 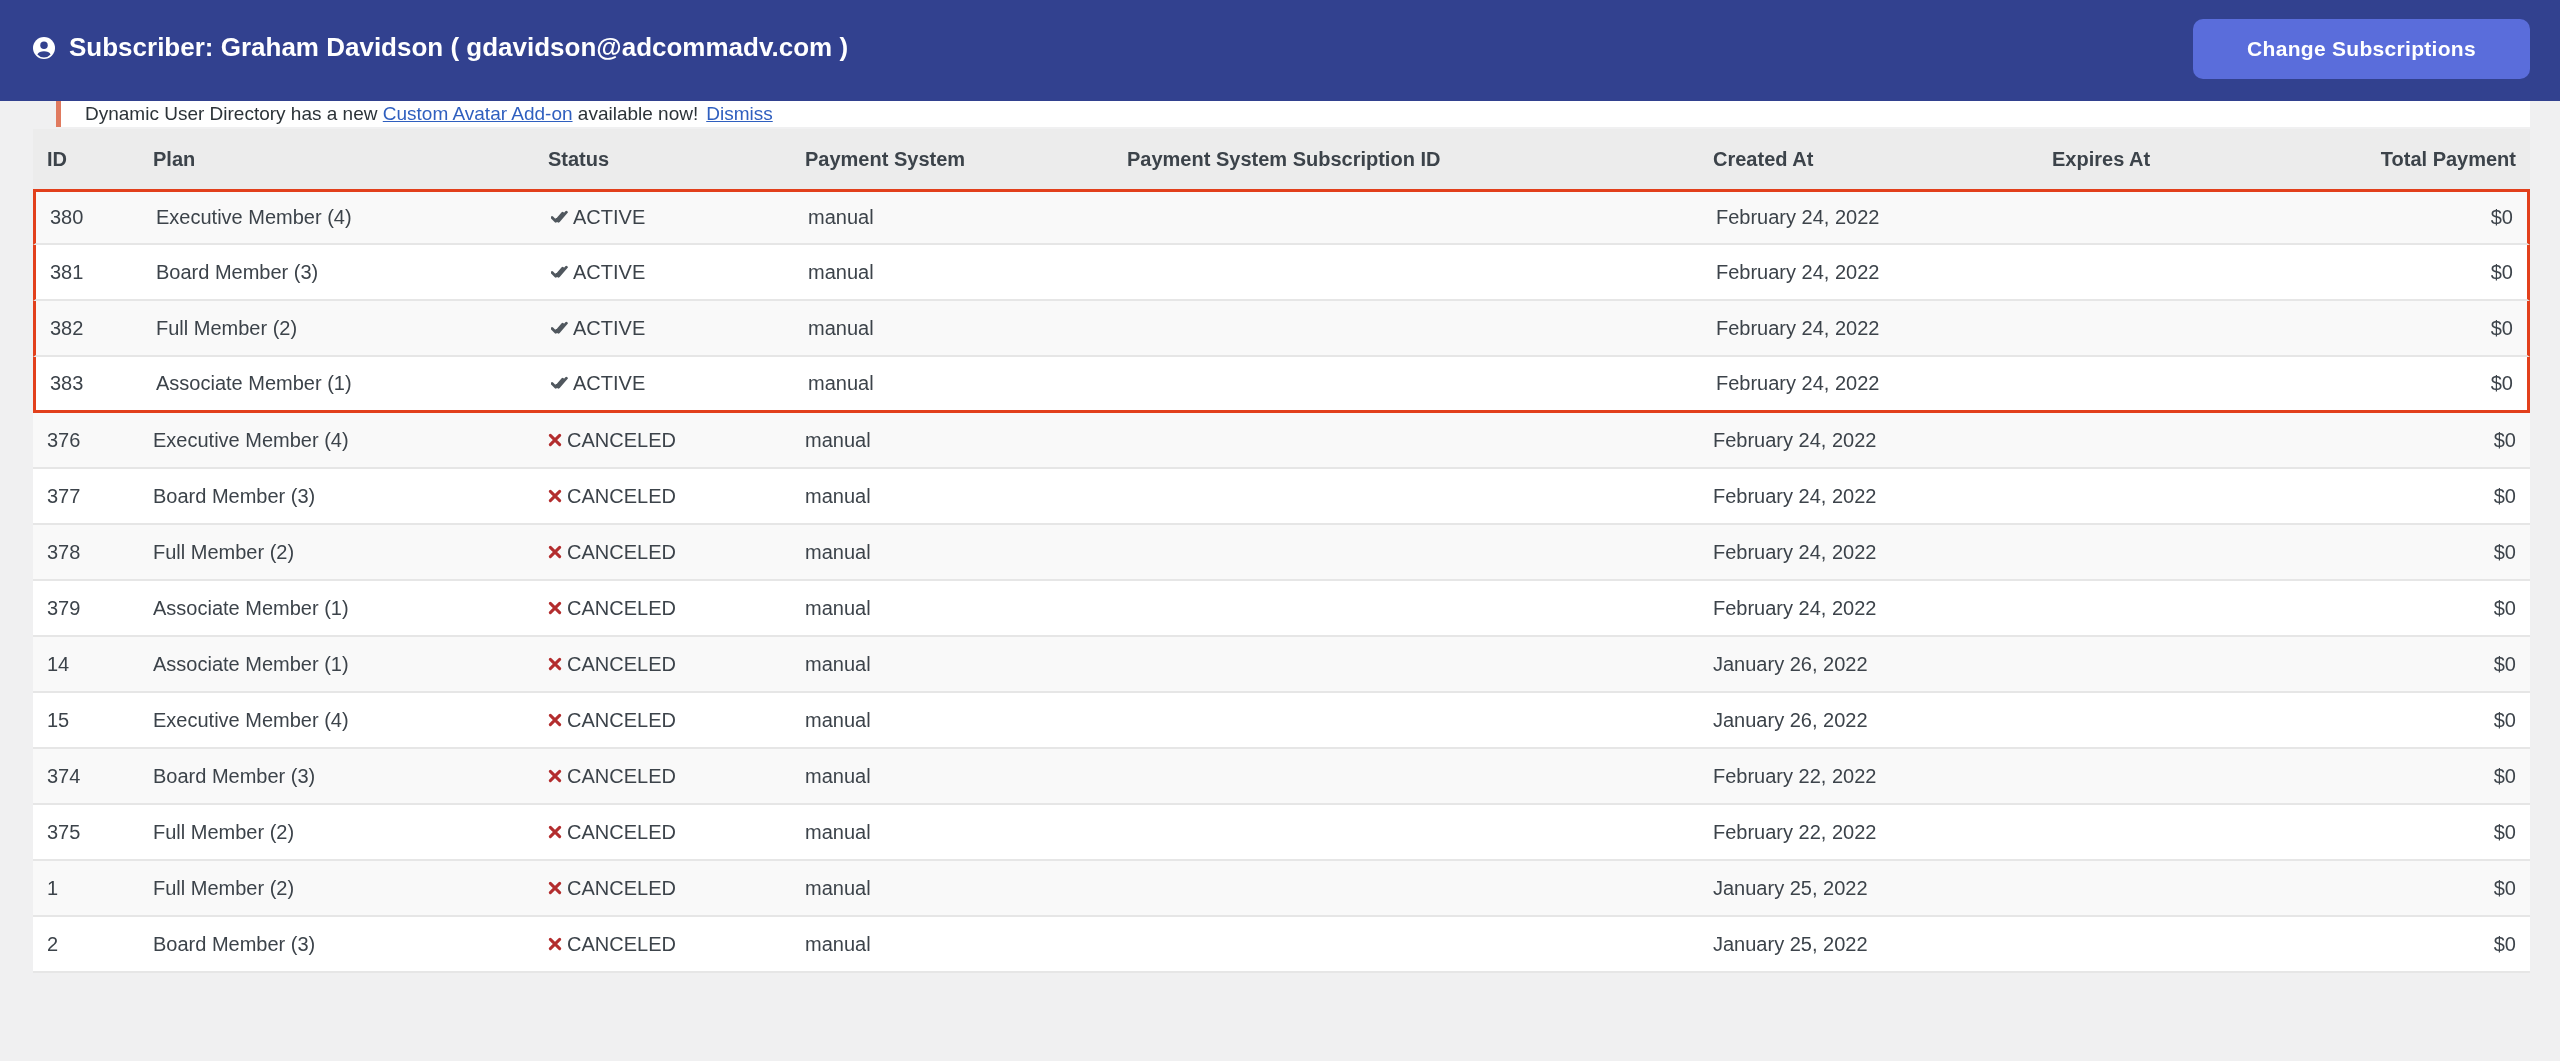 I want to click on column-header: Expires At, so click(x=2101, y=159).